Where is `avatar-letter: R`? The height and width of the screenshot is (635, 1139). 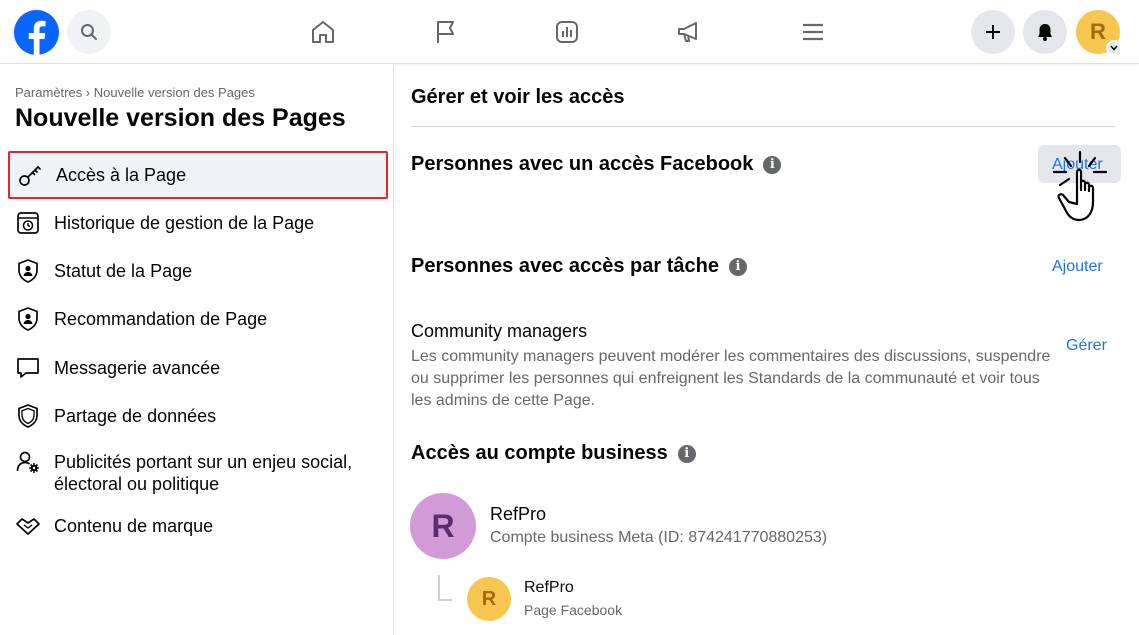
avatar-letter: R is located at coordinates (1098, 31).